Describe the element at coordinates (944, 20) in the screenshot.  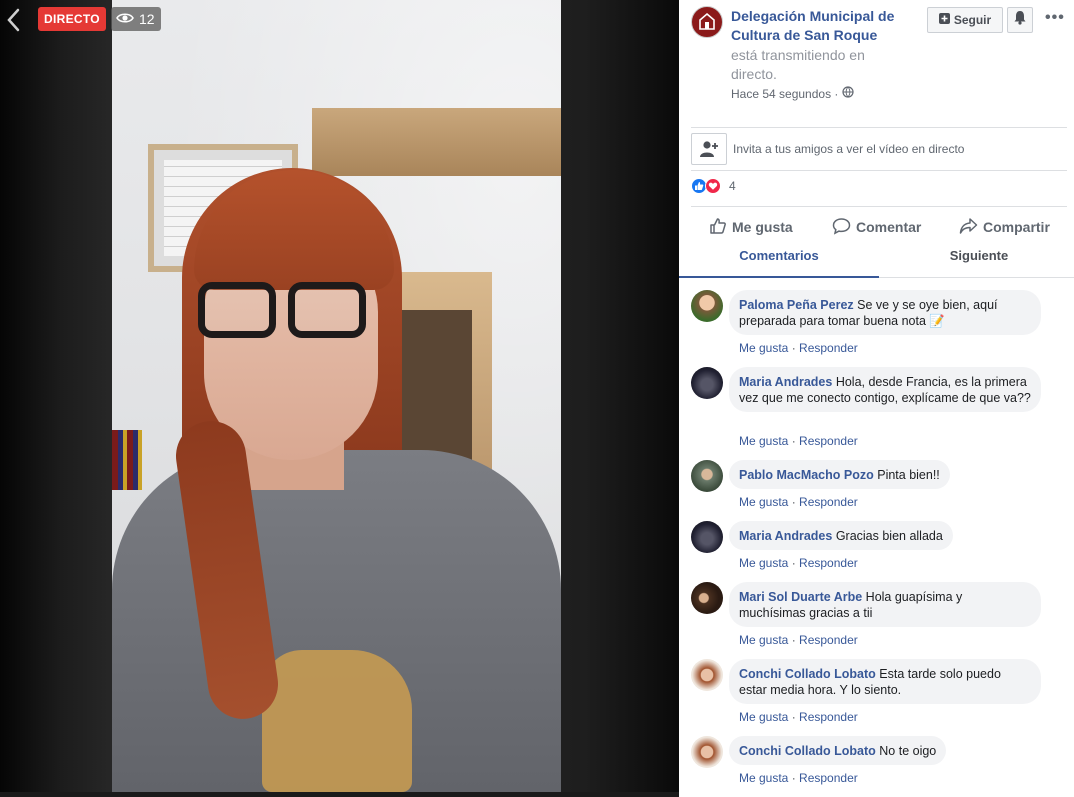
I see `follow-plus-icon` at that location.